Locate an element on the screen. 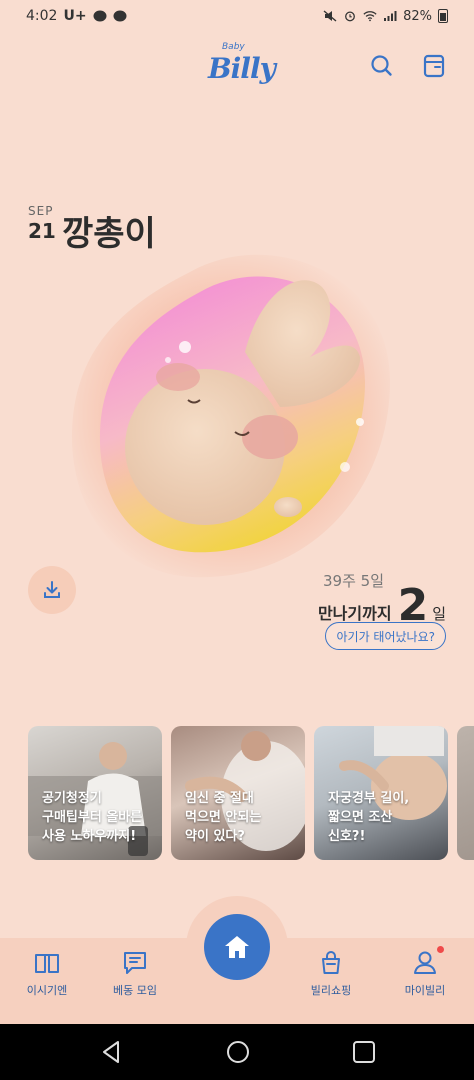 The height and width of the screenshot is (1080, 474). nav-label: 빌리쇼핑 is located at coordinates (331, 990).